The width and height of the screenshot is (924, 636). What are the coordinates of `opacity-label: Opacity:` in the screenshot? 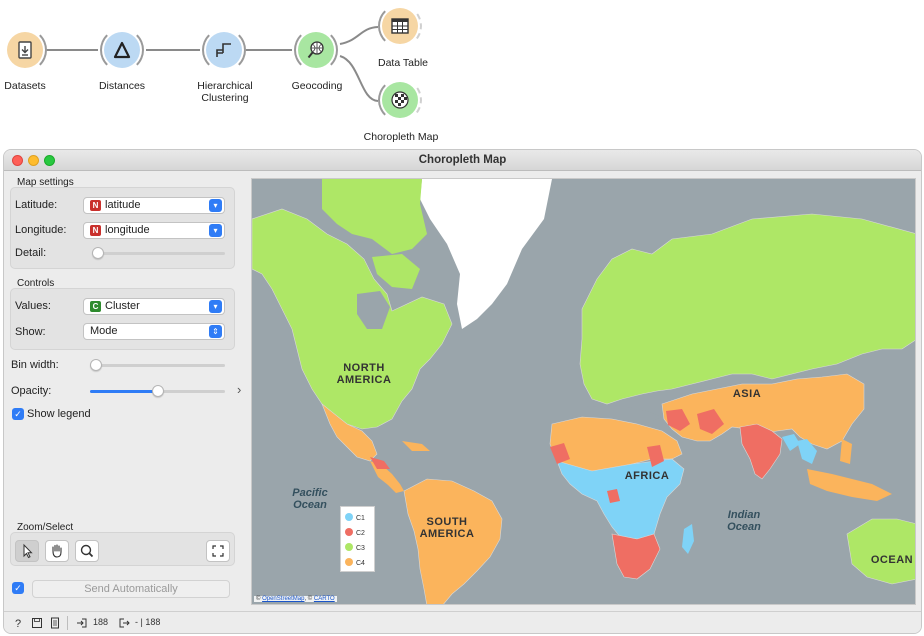 It's located at (31, 391).